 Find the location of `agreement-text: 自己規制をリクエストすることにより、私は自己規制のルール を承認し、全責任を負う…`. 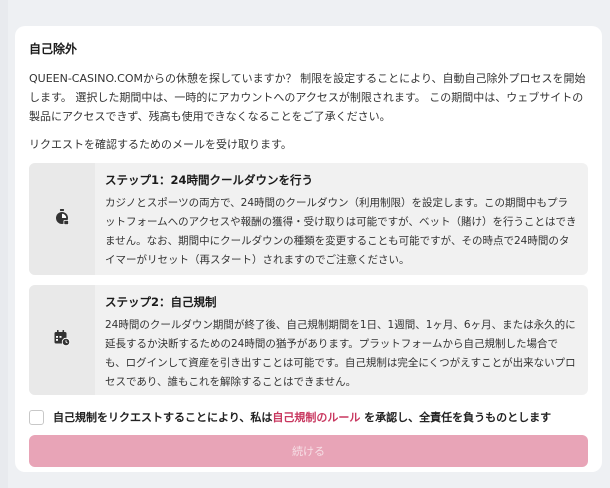

agreement-text: 自己規制をリクエストすることにより、私は自己規制のルール を承認し、全責任を負う… is located at coordinates (302, 417).